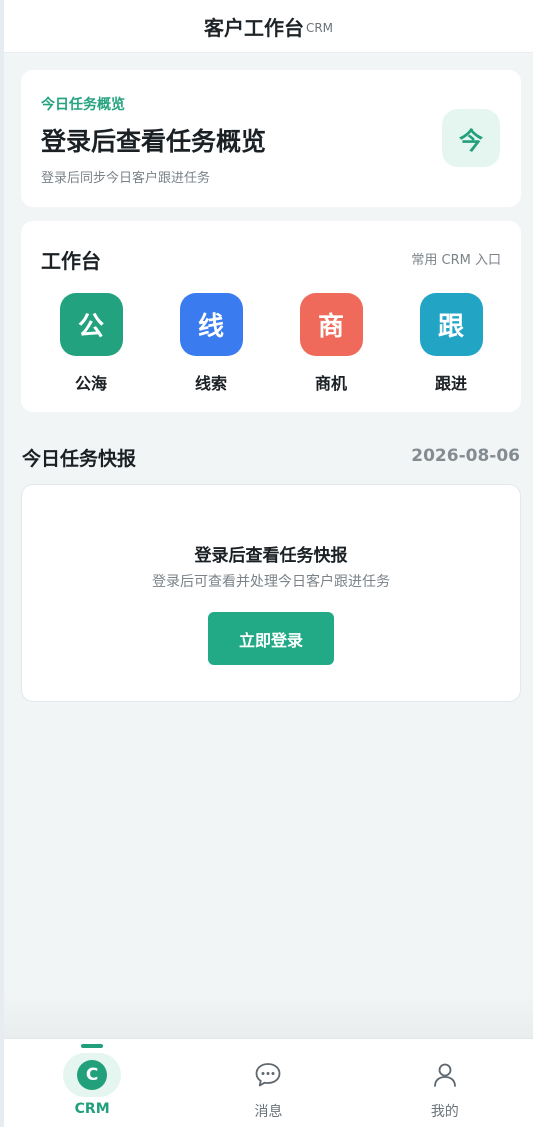 This screenshot has width=533, height=1127. Describe the element at coordinates (90, 383) in the screenshot. I see `workbench-item-label: 公海` at that location.